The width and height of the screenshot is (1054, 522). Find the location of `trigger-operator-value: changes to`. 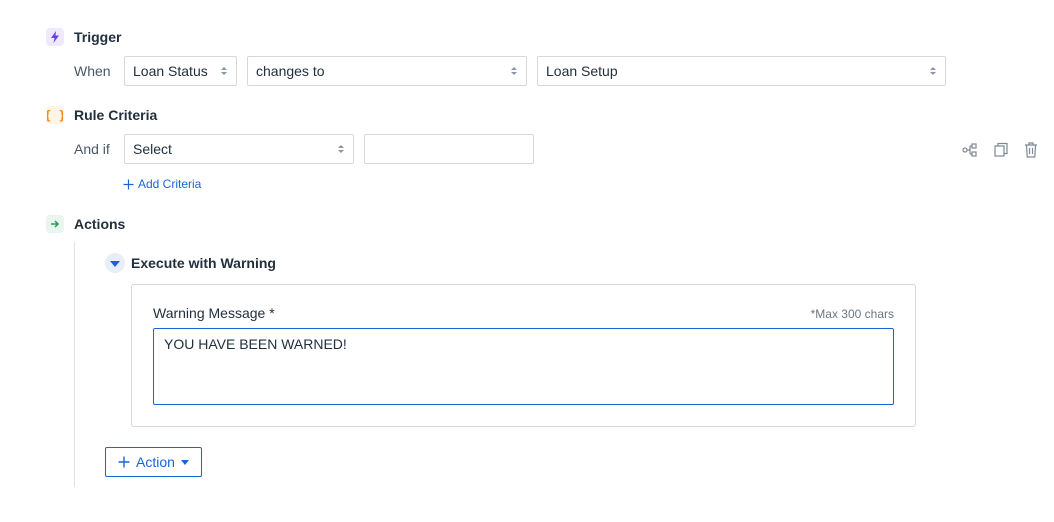

trigger-operator-value: changes to is located at coordinates (290, 71).